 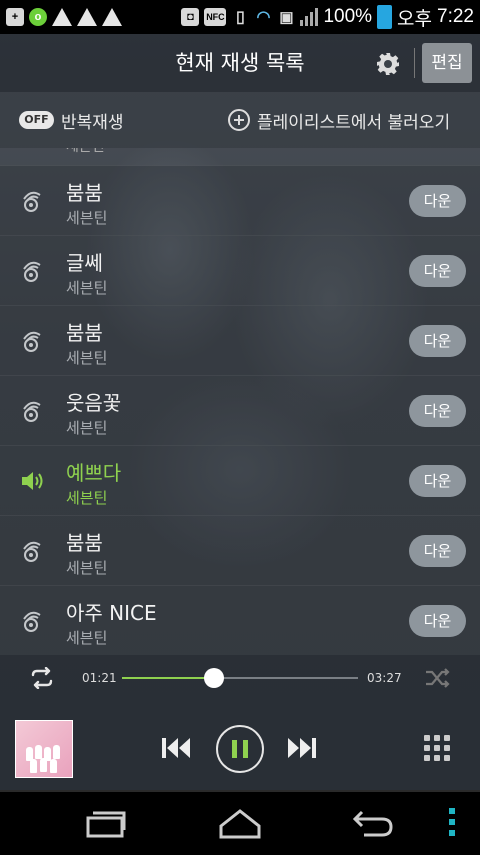 What do you see at coordinates (190, 17) in the screenshot?
I see `gamepad-icon: ◘` at bounding box center [190, 17].